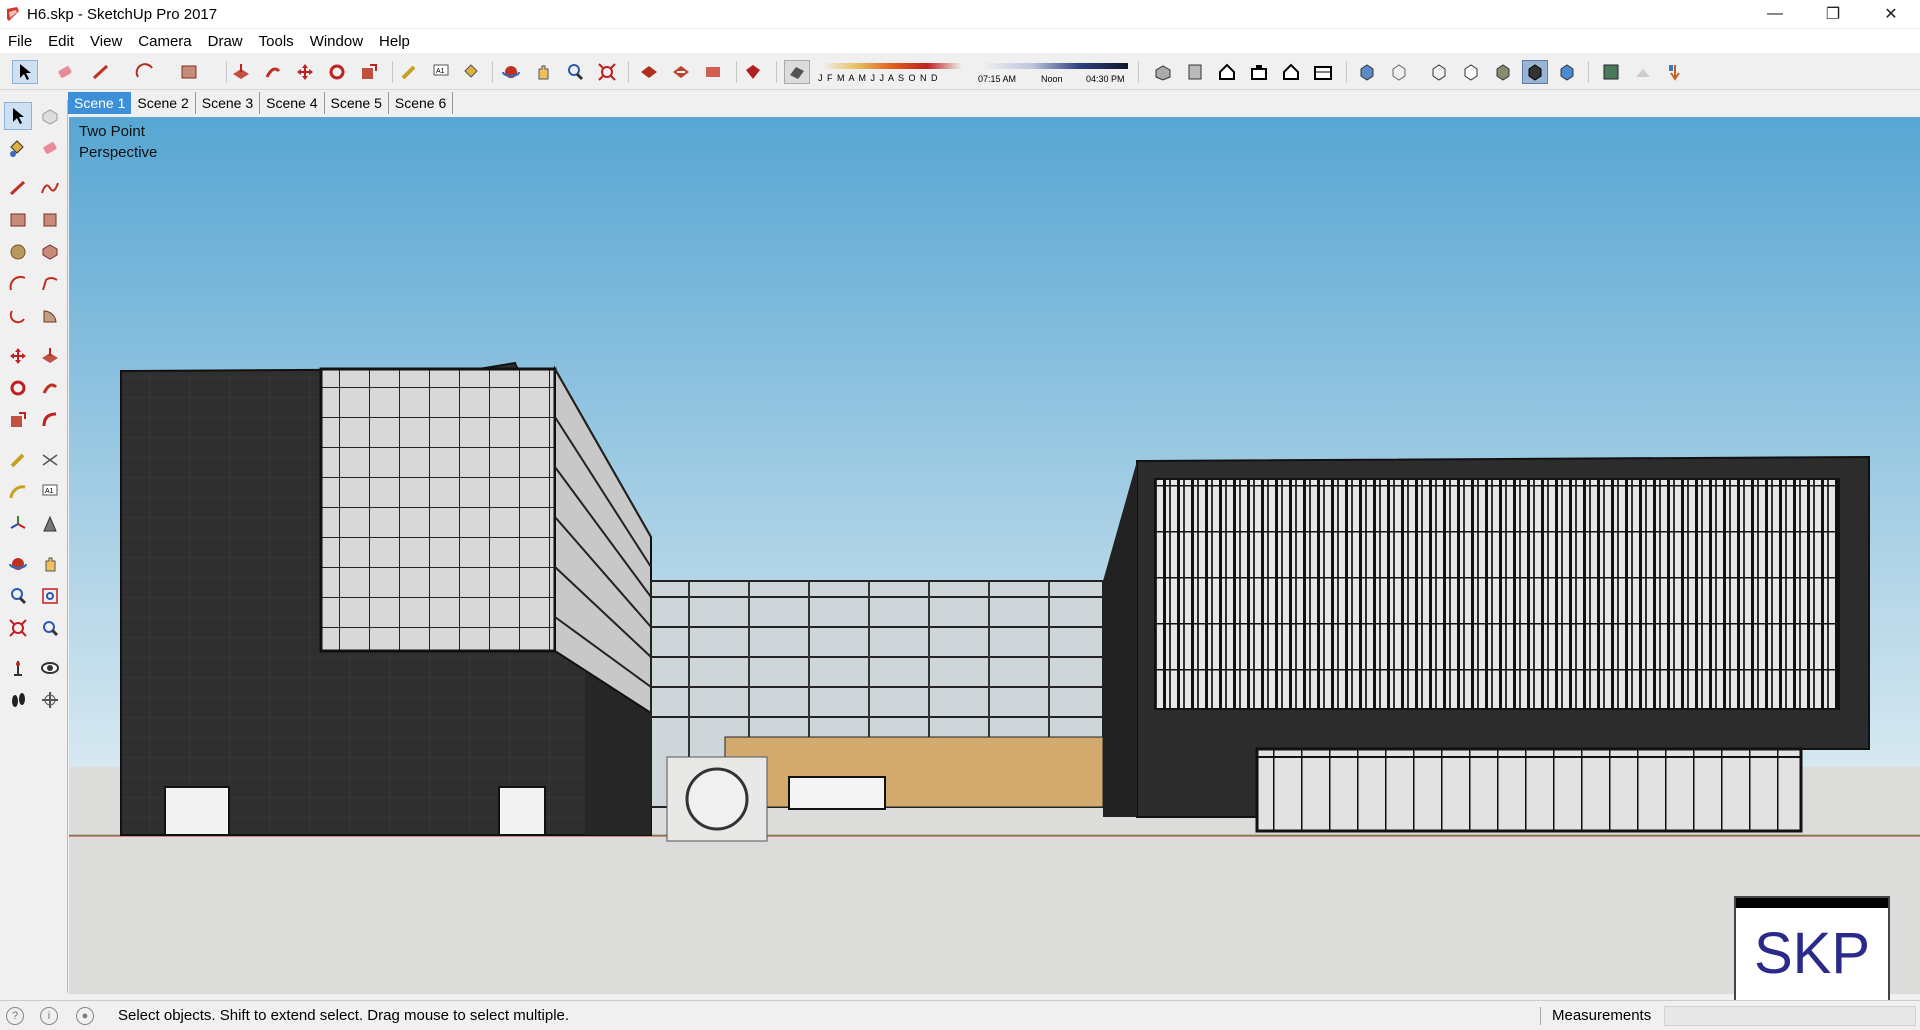  I want to click on toggle-terrain-icon, so click(1643, 72).